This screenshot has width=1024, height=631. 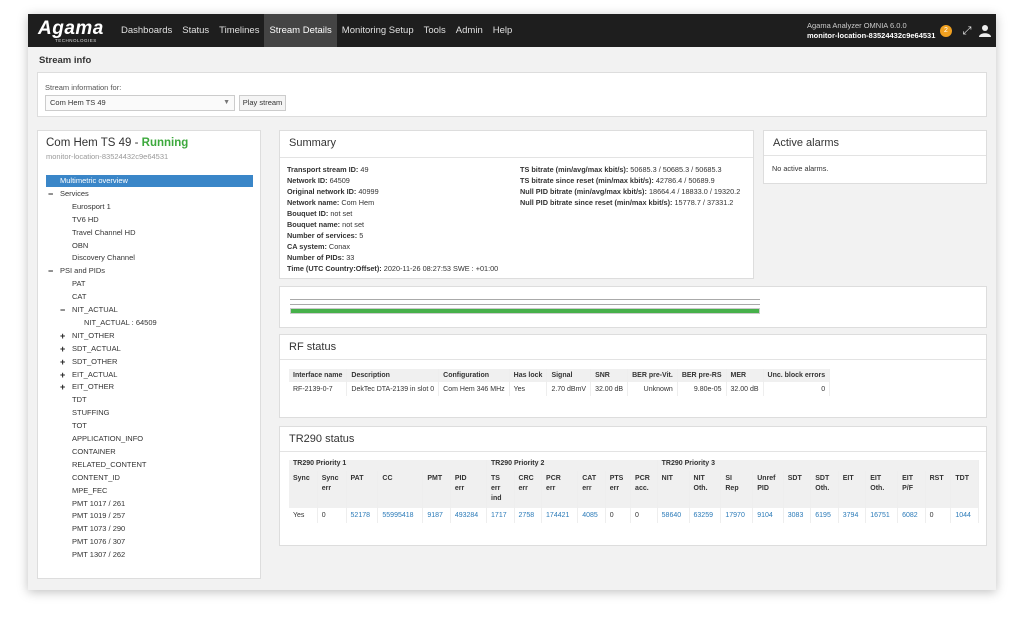 I want to click on tree-item-label: PAT, so click(x=79, y=284).